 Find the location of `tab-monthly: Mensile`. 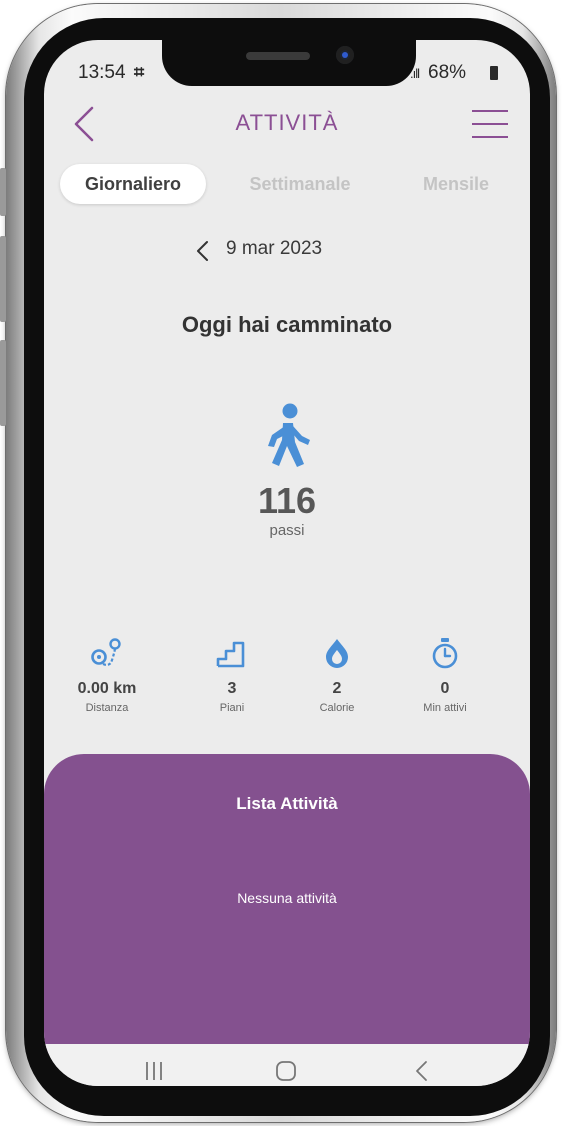

tab-monthly: Mensile is located at coordinates (456, 184).